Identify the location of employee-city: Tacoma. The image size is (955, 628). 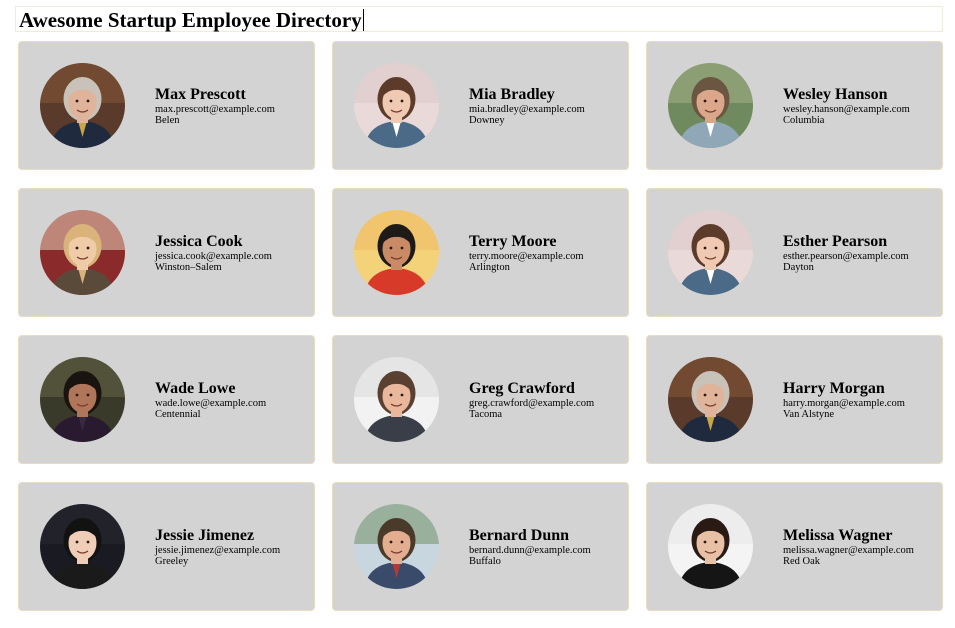
(486, 414).